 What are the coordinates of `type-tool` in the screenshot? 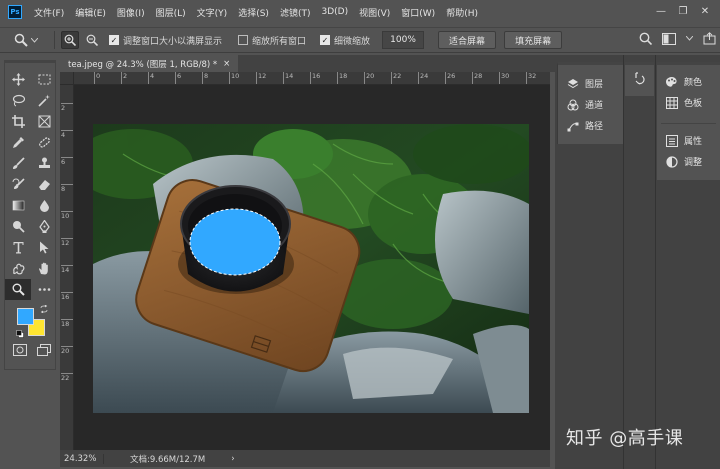 It's located at (18, 247).